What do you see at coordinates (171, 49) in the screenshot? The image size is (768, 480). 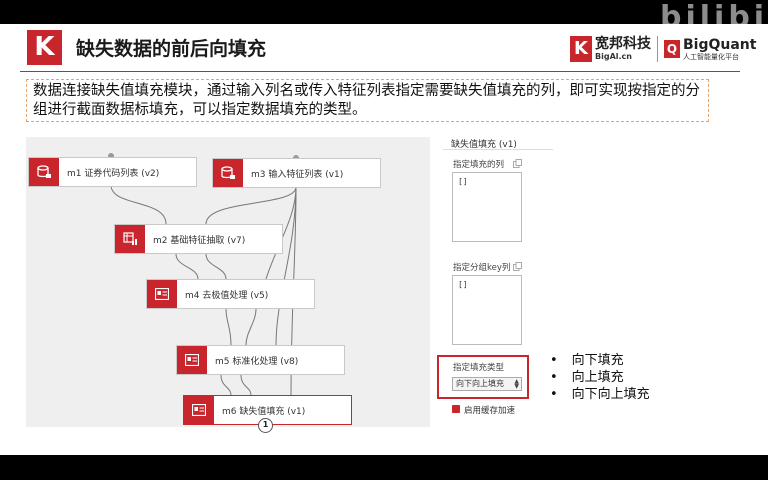 I see `slide-title: 缺失数据的前后向填充` at bounding box center [171, 49].